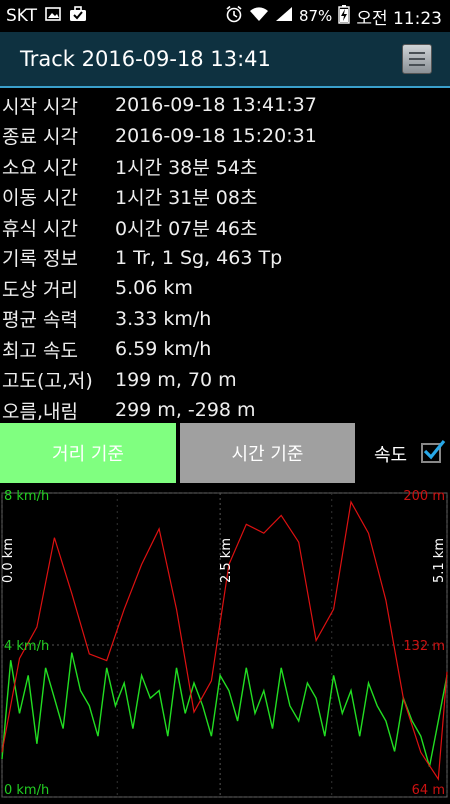  Describe the element at coordinates (391, 455) in the screenshot. I see `speed-toggle-label: 속도` at that location.